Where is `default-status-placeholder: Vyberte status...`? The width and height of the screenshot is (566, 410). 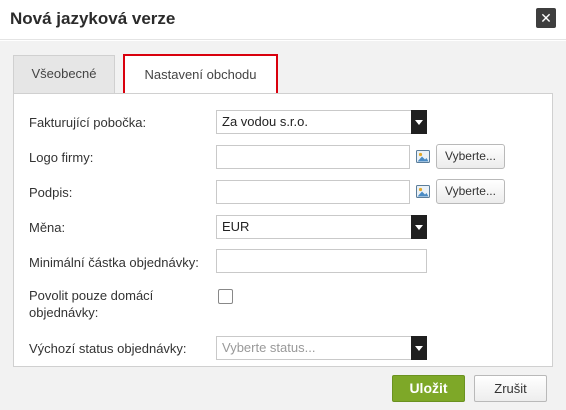 default-status-placeholder: Vyberte status... is located at coordinates (269, 347).